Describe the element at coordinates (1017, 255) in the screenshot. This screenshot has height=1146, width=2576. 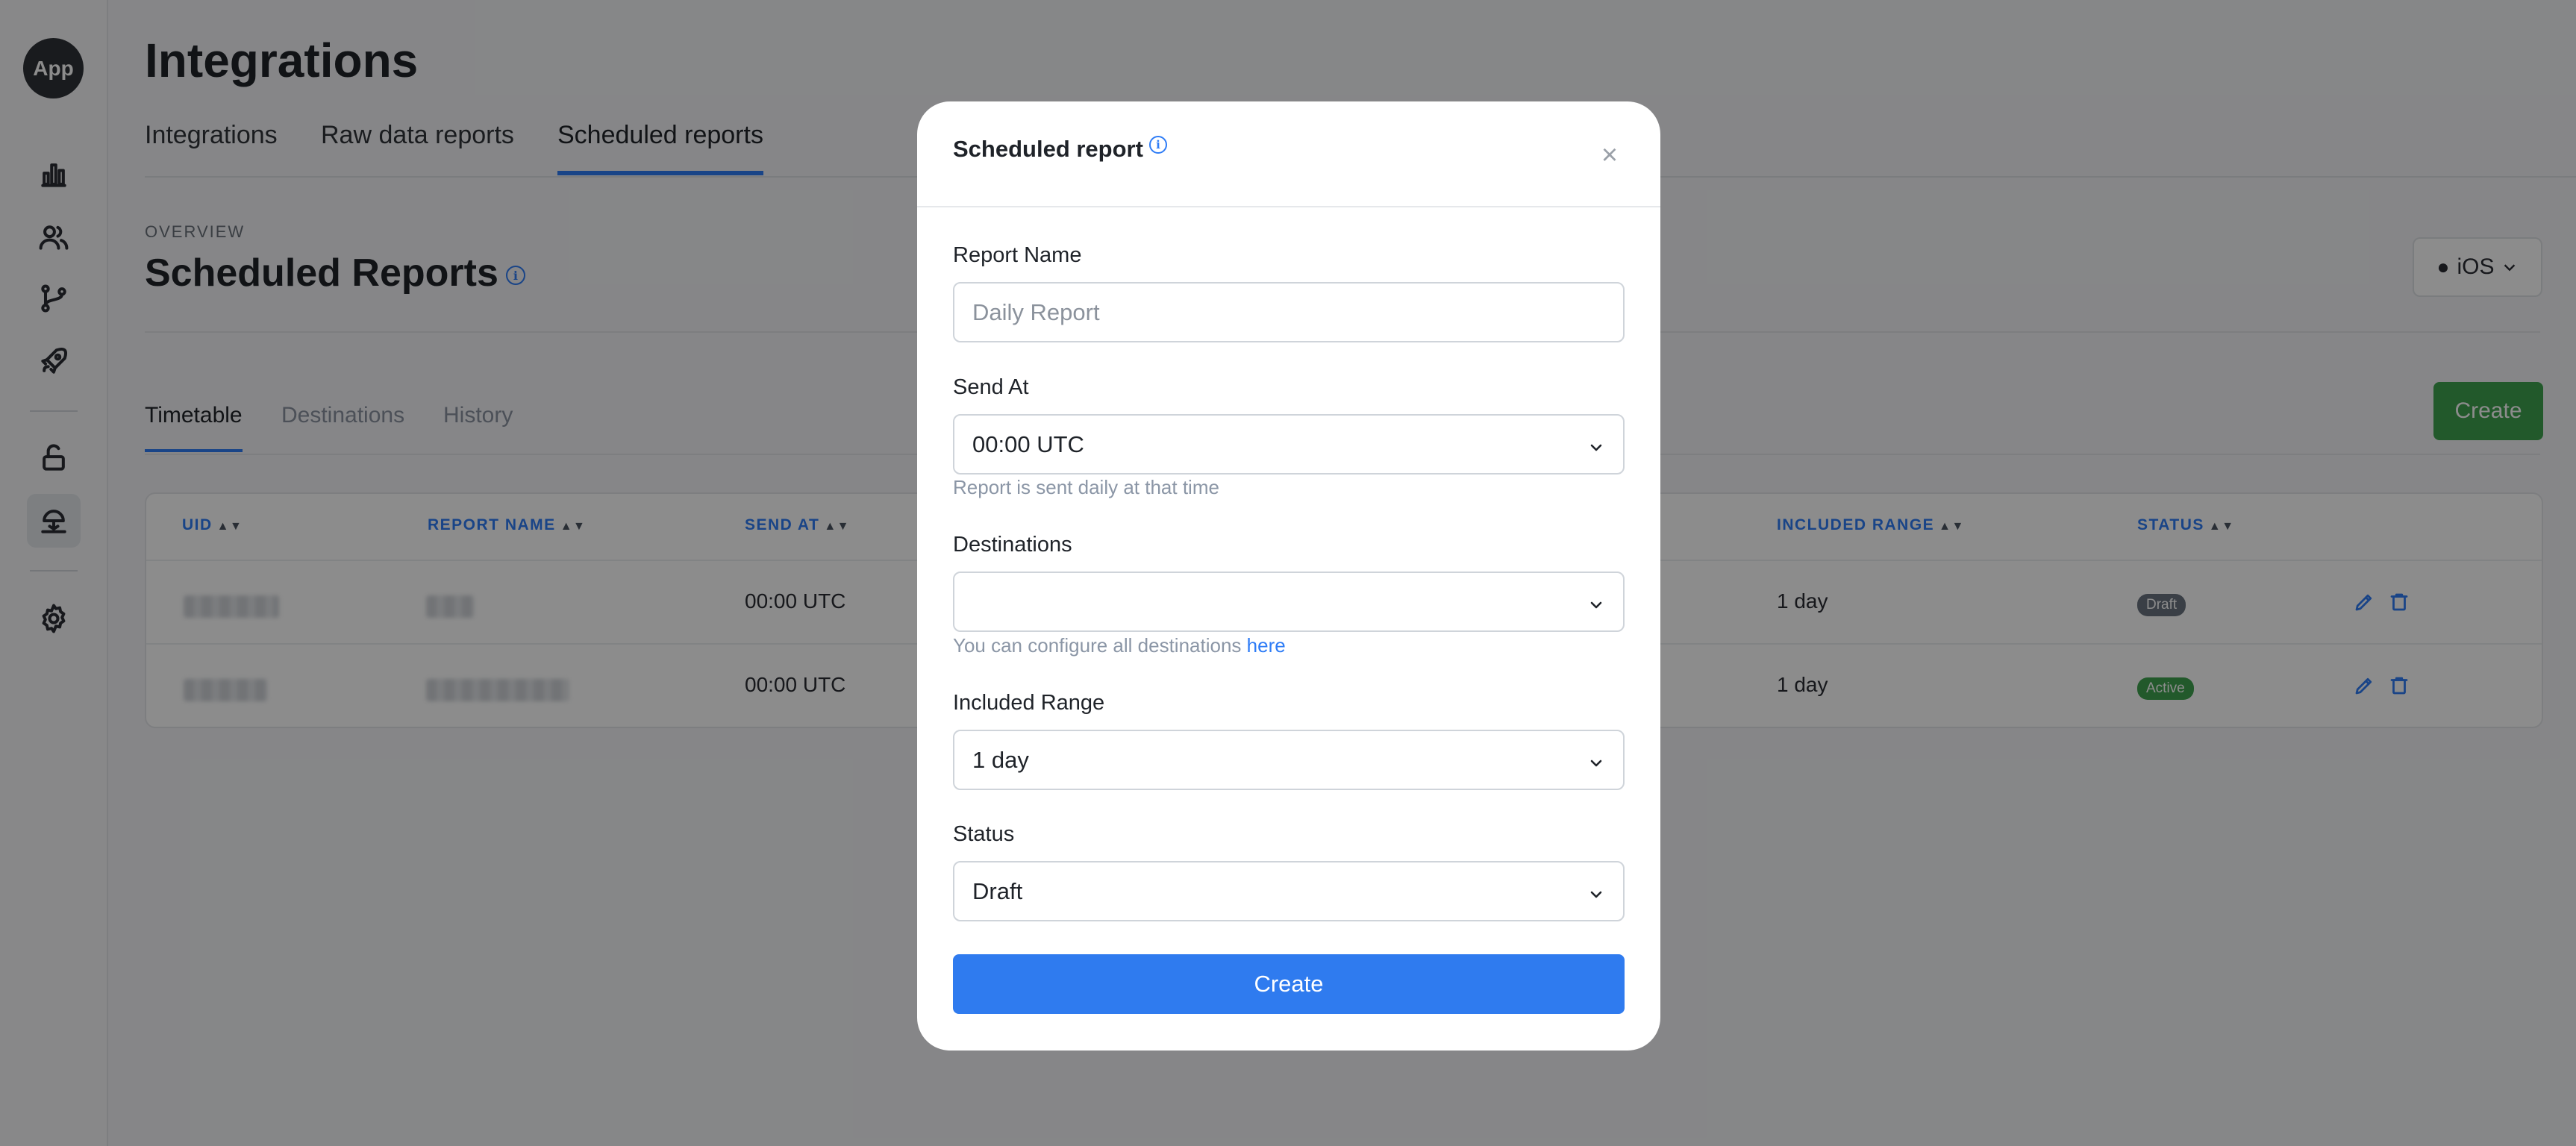
I see `report-name-label: Report Name` at that location.